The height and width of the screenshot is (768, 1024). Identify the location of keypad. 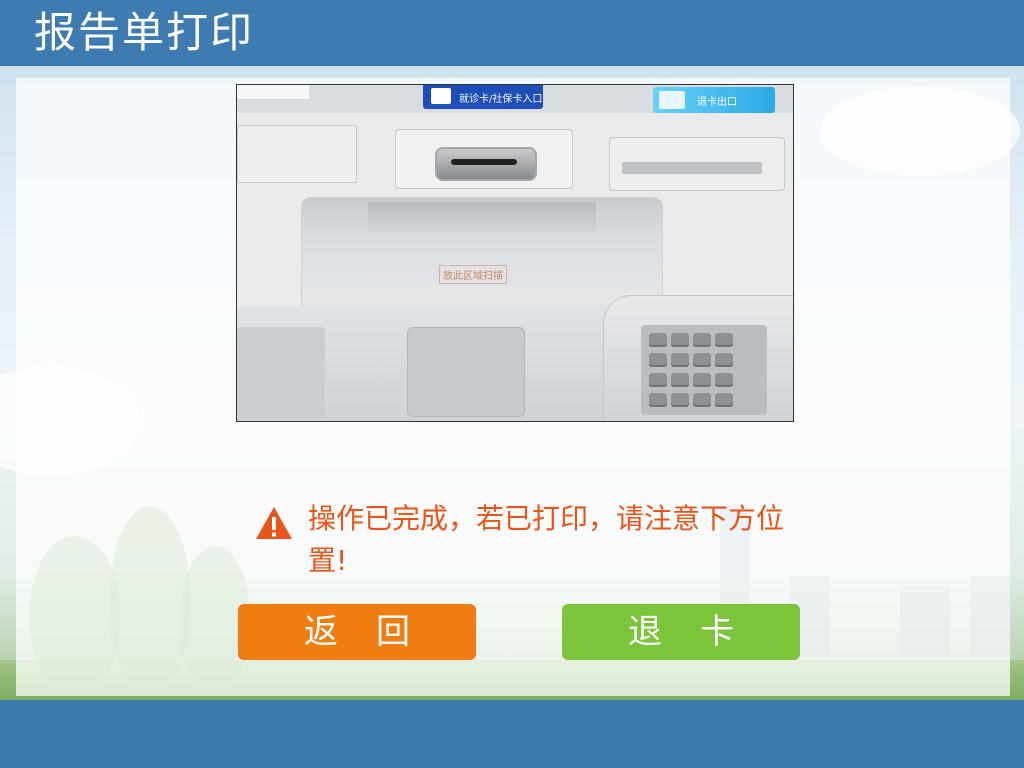
(704, 370).